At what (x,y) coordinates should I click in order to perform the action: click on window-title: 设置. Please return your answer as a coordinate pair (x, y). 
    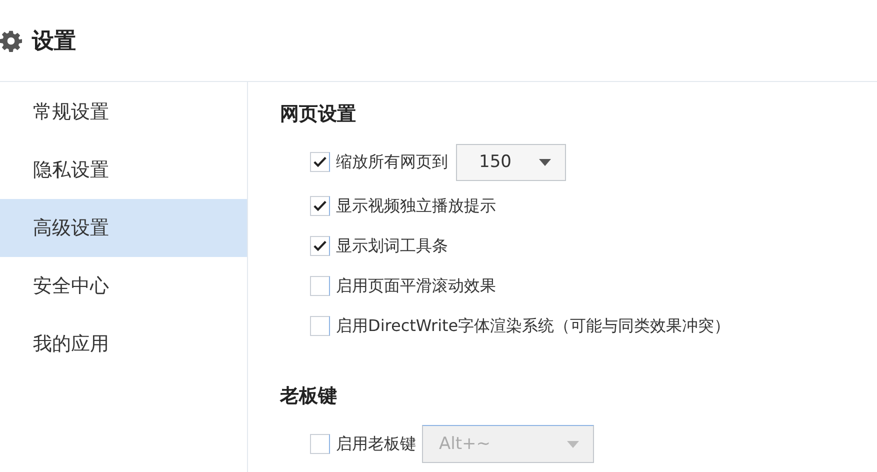
    Looking at the image, I should click on (54, 42).